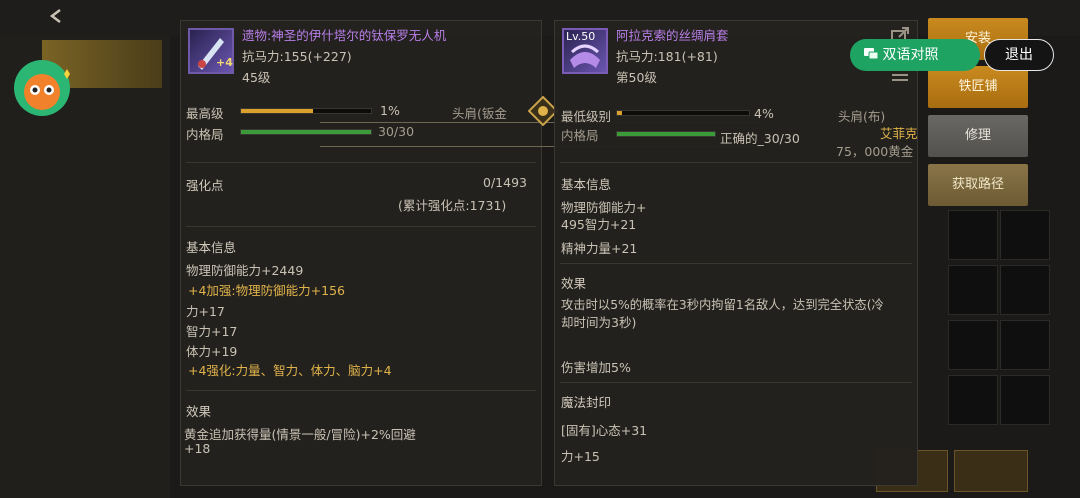  I want to click on obtain-path-button: 获取路径, so click(978, 185).